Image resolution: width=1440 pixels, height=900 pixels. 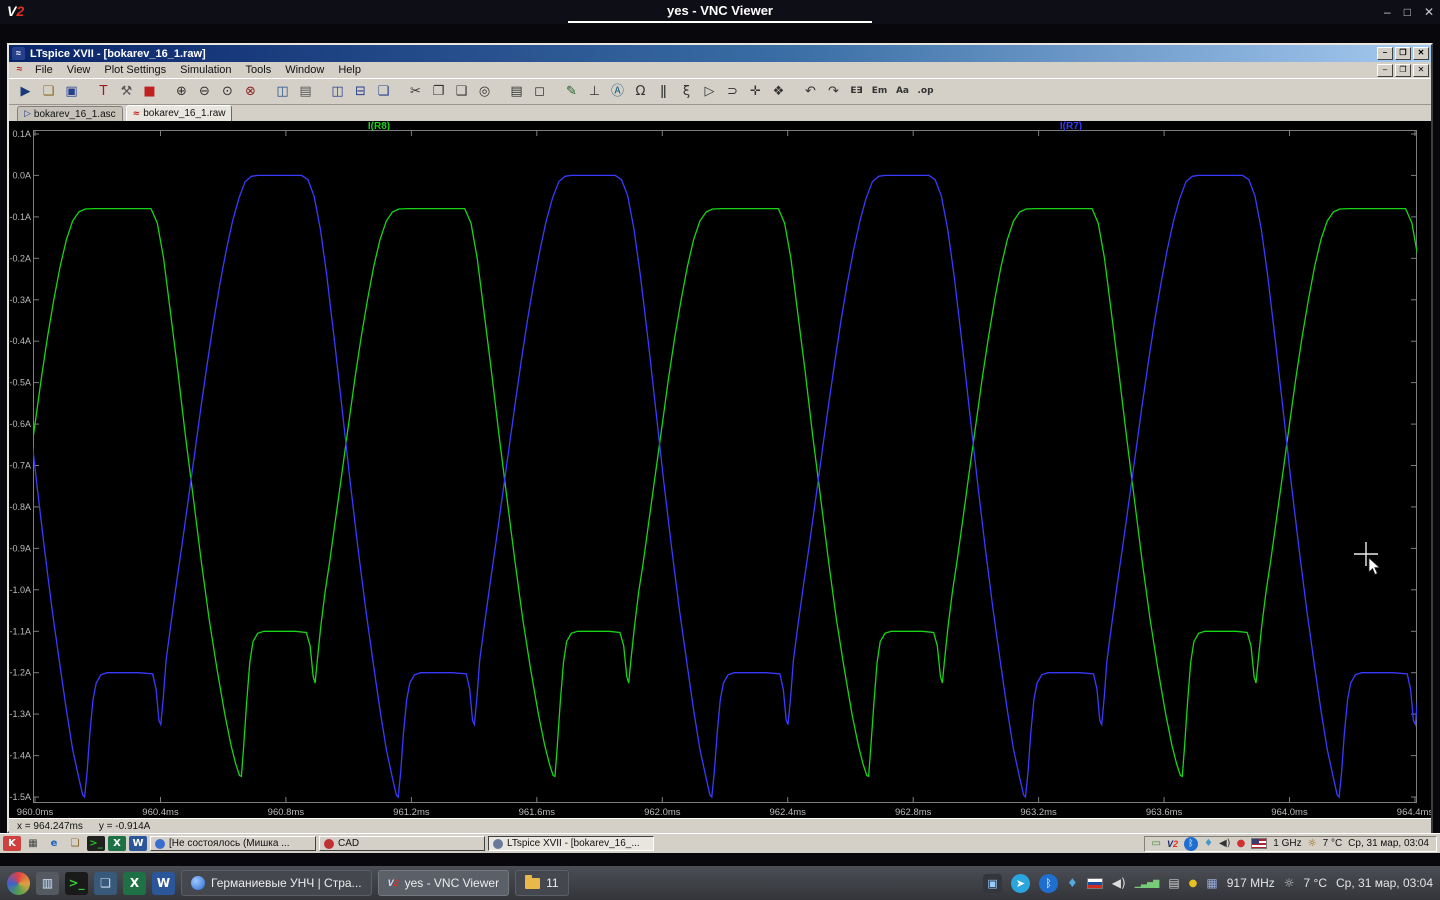 What do you see at coordinates (304, 70) in the screenshot?
I see `menu-window: Window` at bounding box center [304, 70].